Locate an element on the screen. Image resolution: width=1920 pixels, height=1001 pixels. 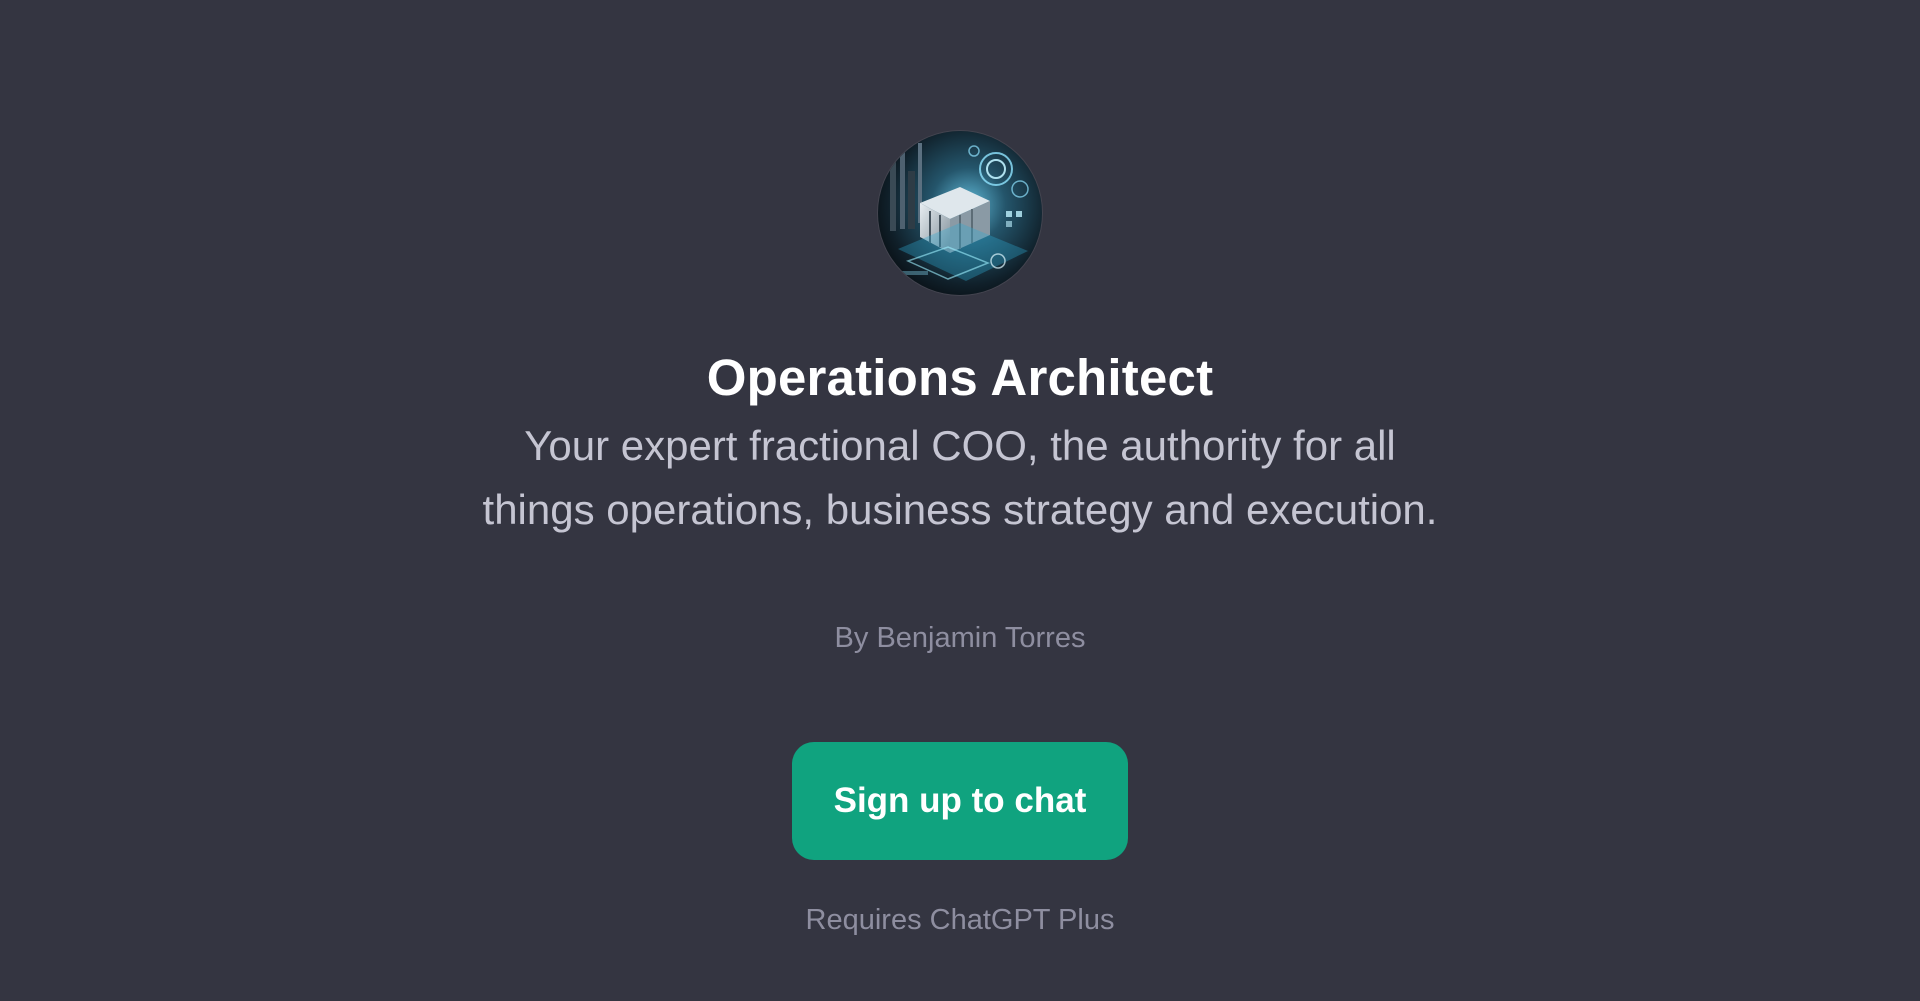
gpt-avatar is located at coordinates (960, 213).